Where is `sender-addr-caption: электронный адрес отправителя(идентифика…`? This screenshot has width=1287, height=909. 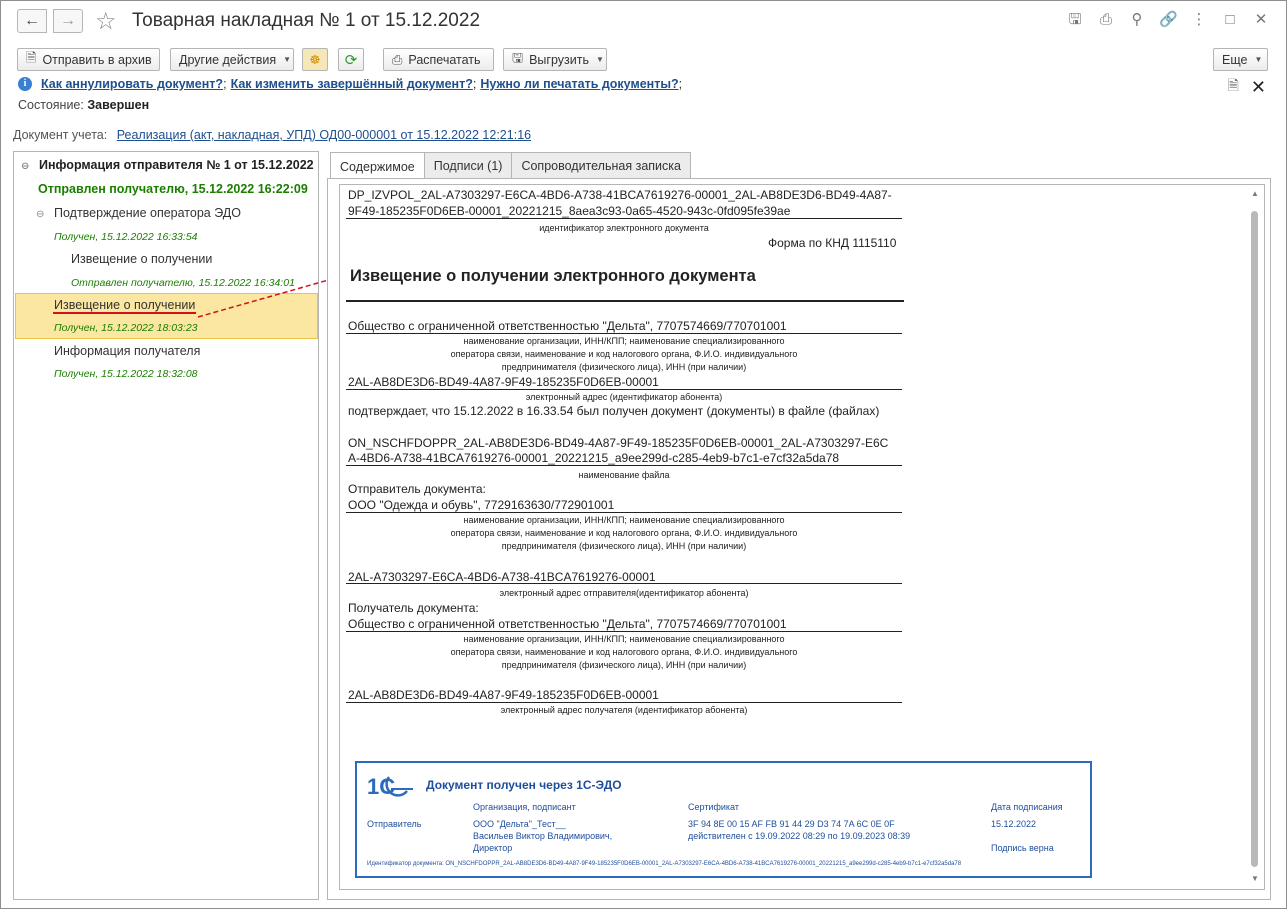 sender-addr-caption: электронный адрес отправителя(идентифика… is located at coordinates (624, 593).